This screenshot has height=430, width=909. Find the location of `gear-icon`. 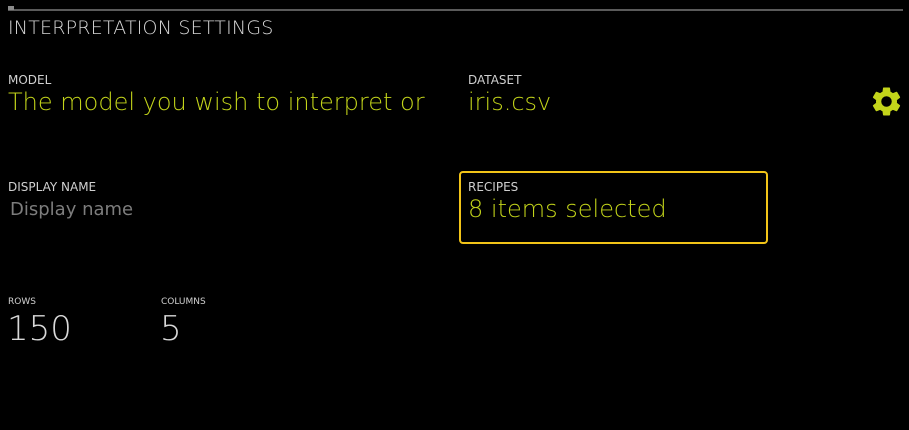

gear-icon is located at coordinates (886, 101).